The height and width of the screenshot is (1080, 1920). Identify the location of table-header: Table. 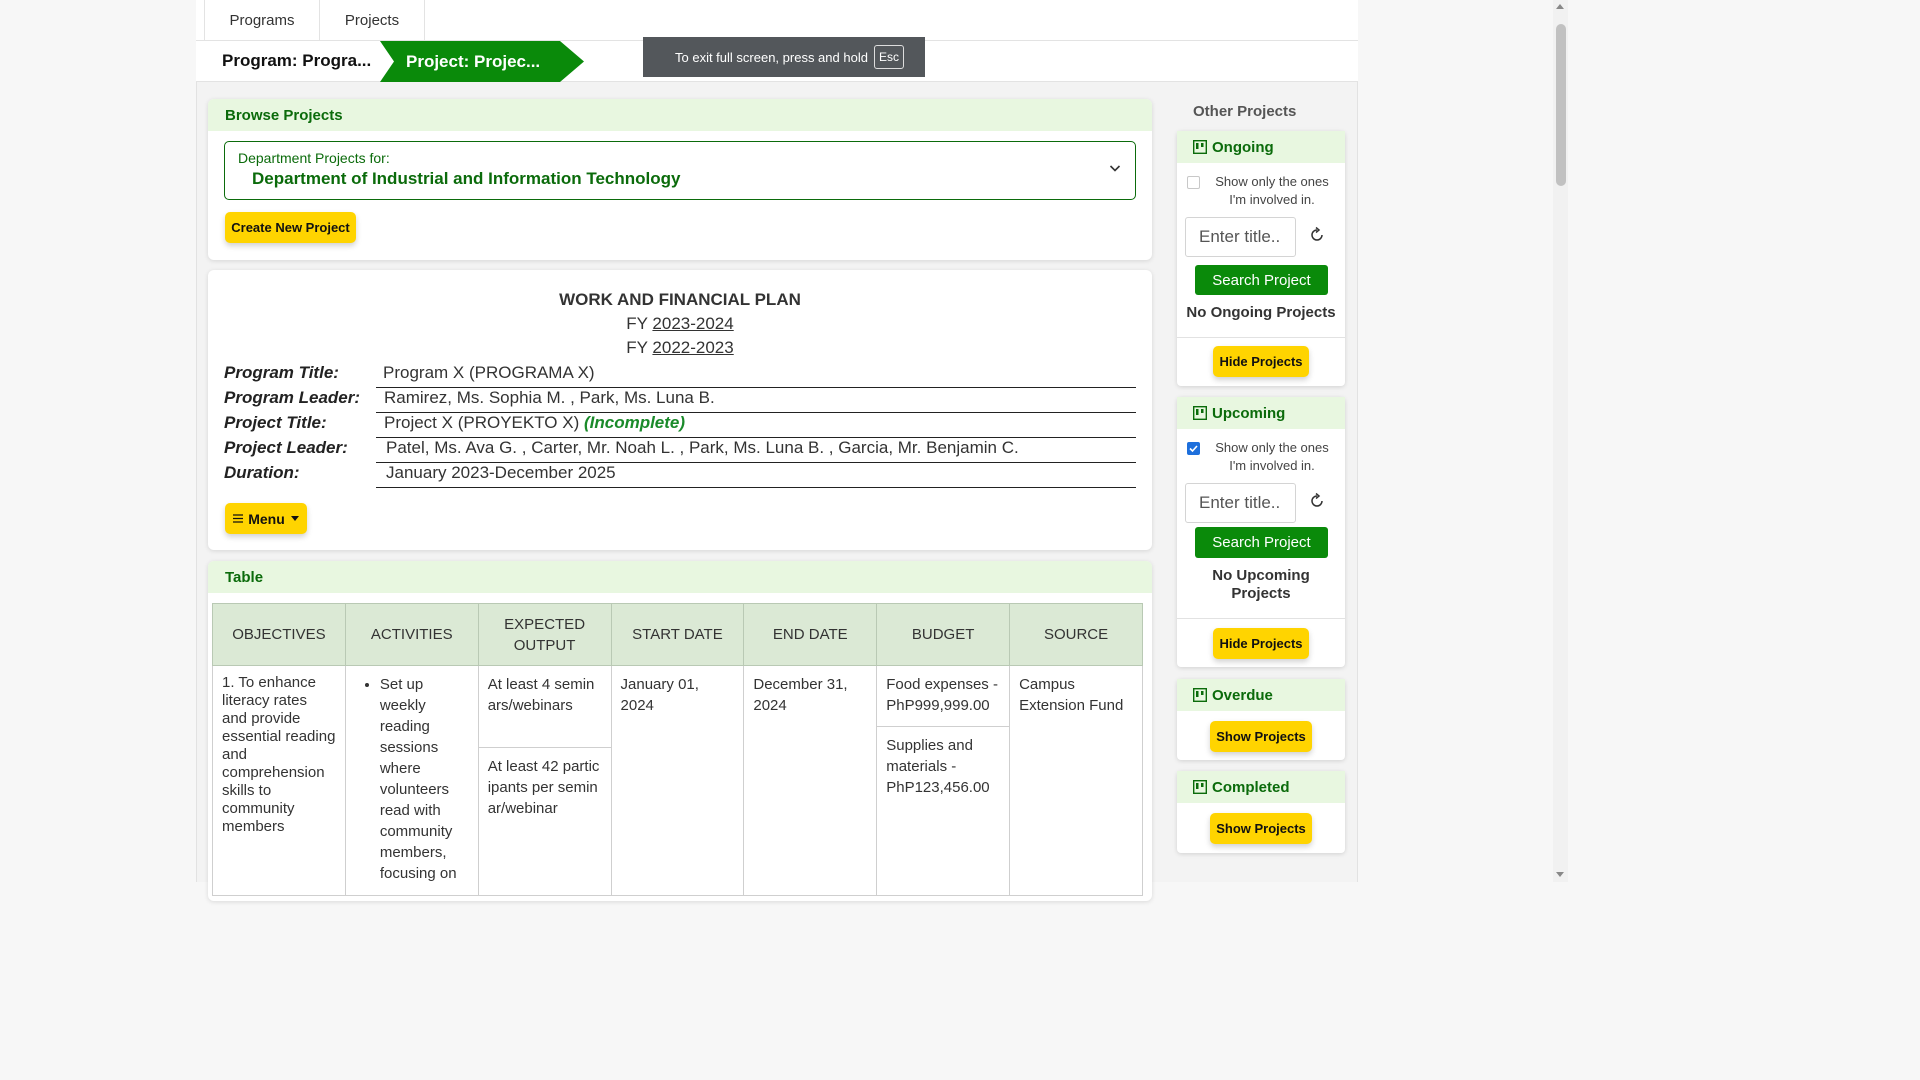
(680, 577).